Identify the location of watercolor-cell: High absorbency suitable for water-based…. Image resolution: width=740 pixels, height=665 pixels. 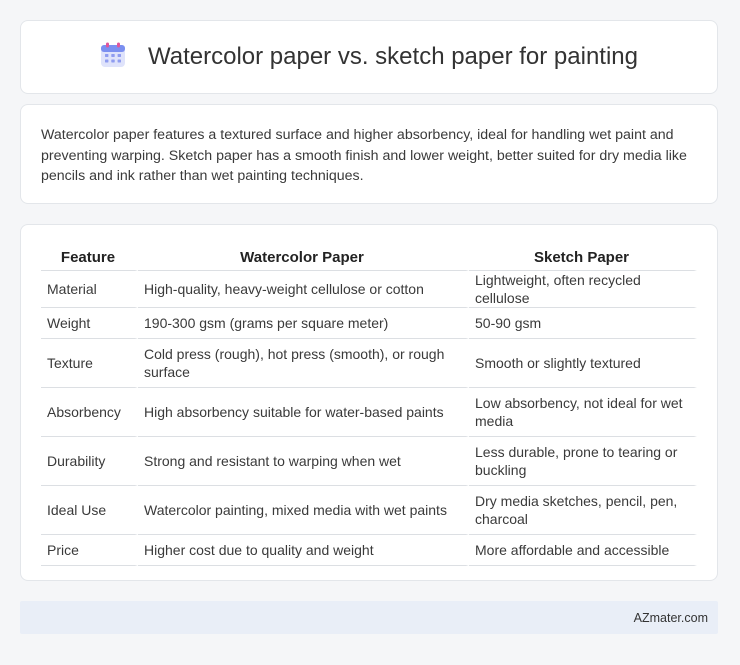
(303, 412).